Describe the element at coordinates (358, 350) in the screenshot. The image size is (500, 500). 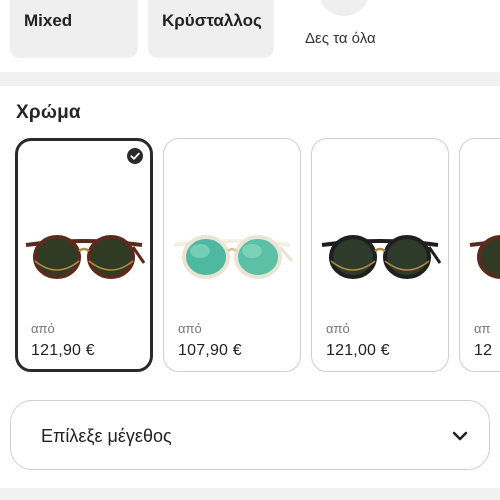
I see `price-value: 121,00 €` at that location.